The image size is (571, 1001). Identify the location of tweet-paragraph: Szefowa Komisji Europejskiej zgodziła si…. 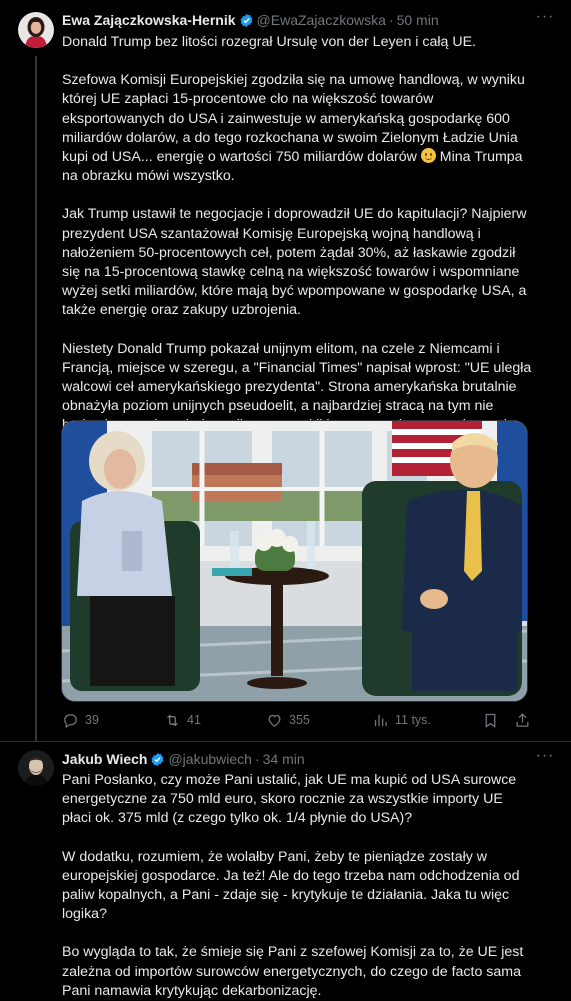
(297, 128).